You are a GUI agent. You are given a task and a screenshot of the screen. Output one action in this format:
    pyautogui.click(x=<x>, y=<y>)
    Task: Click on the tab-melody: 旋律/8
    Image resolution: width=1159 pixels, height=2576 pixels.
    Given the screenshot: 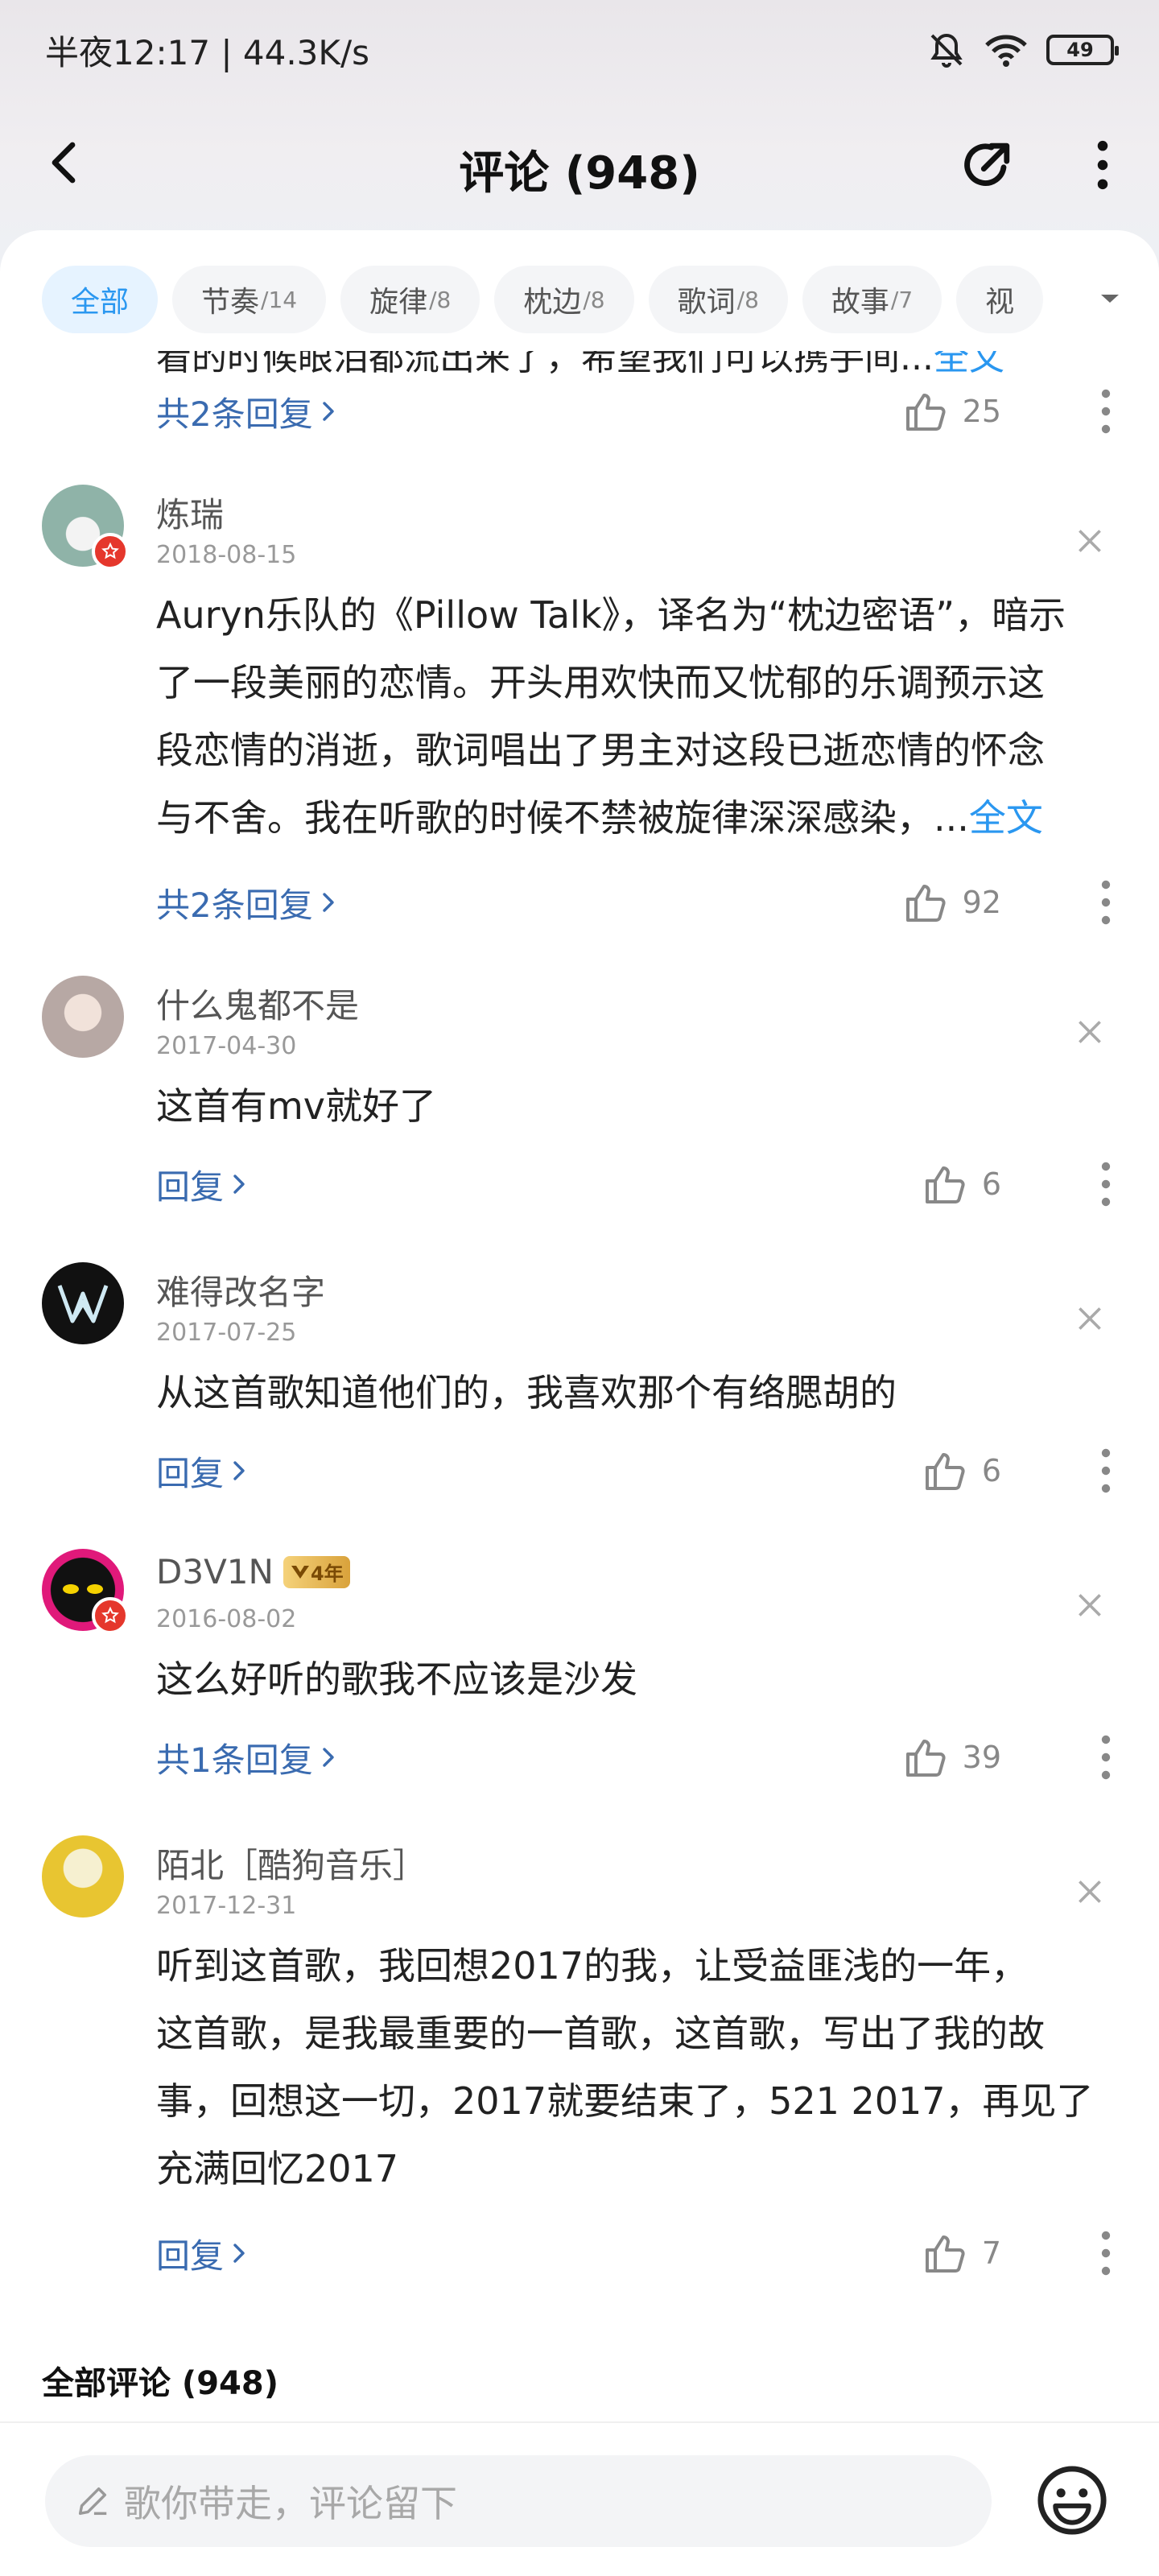 What is the action you would take?
    pyautogui.click(x=410, y=299)
    